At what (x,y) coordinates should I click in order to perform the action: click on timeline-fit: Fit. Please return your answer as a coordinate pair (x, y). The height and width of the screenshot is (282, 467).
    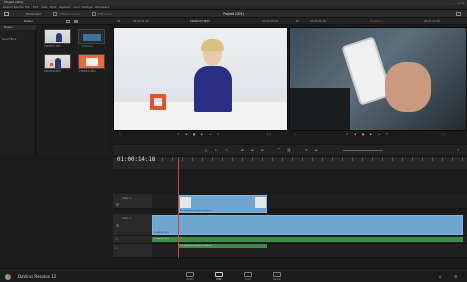
    Looking at the image, I should click on (297, 21).